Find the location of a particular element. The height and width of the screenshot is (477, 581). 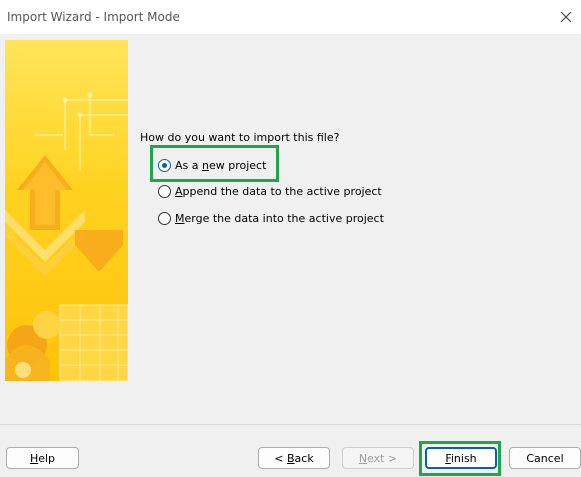

close-button is located at coordinates (566, 17).